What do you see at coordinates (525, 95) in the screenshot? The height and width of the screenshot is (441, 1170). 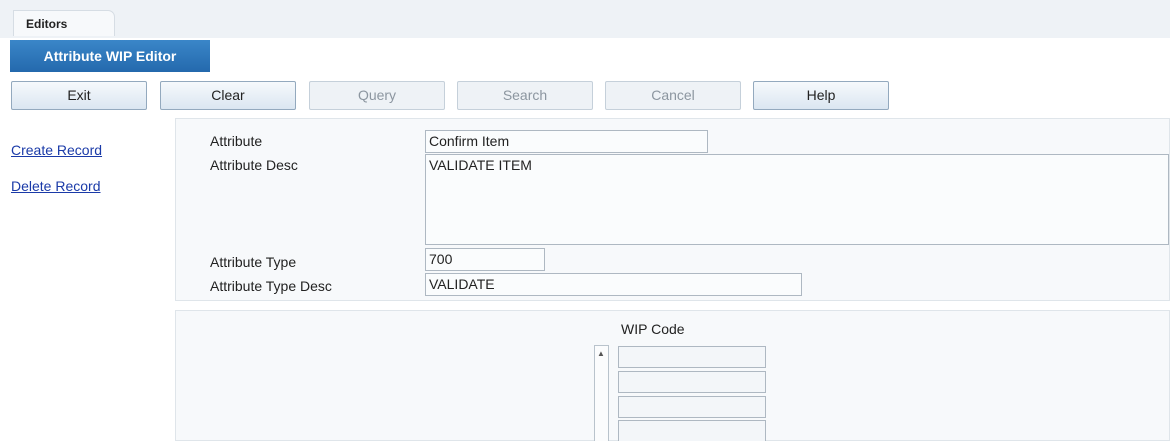 I see `search-button: Search` at bounding box center [525, 95].